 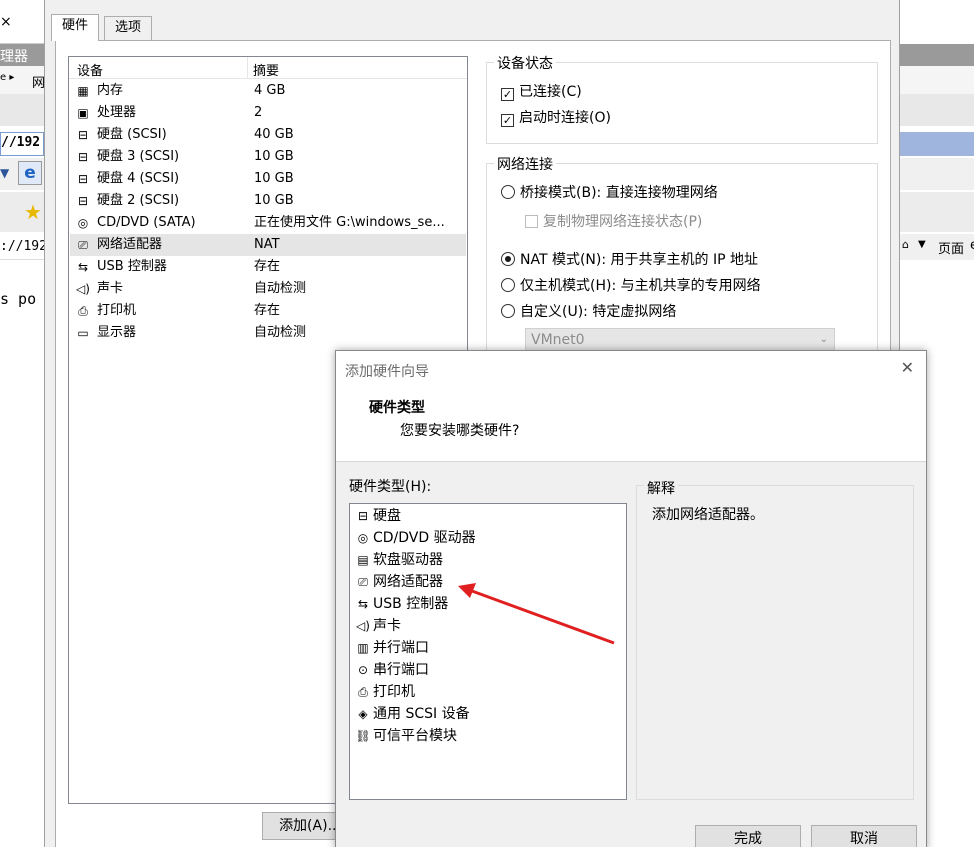 I want to click on tab-hardware: 硬件, so click(x=75, y=27).